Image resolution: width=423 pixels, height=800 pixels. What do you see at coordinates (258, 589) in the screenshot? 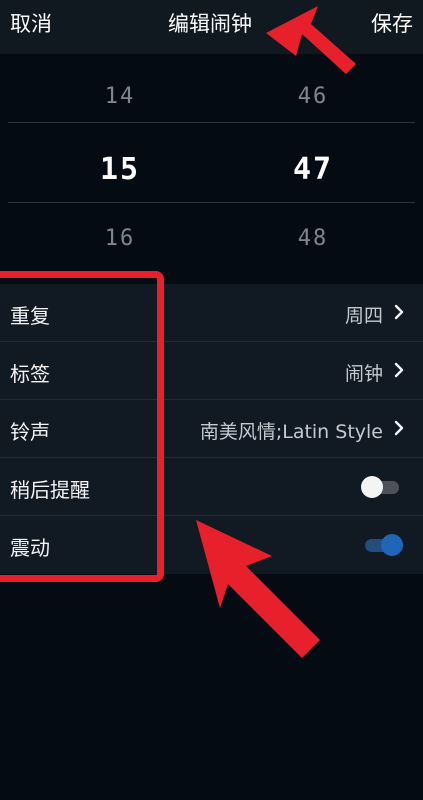
I see `arrow-annotation-bottom` at bounding box center [258, 589].